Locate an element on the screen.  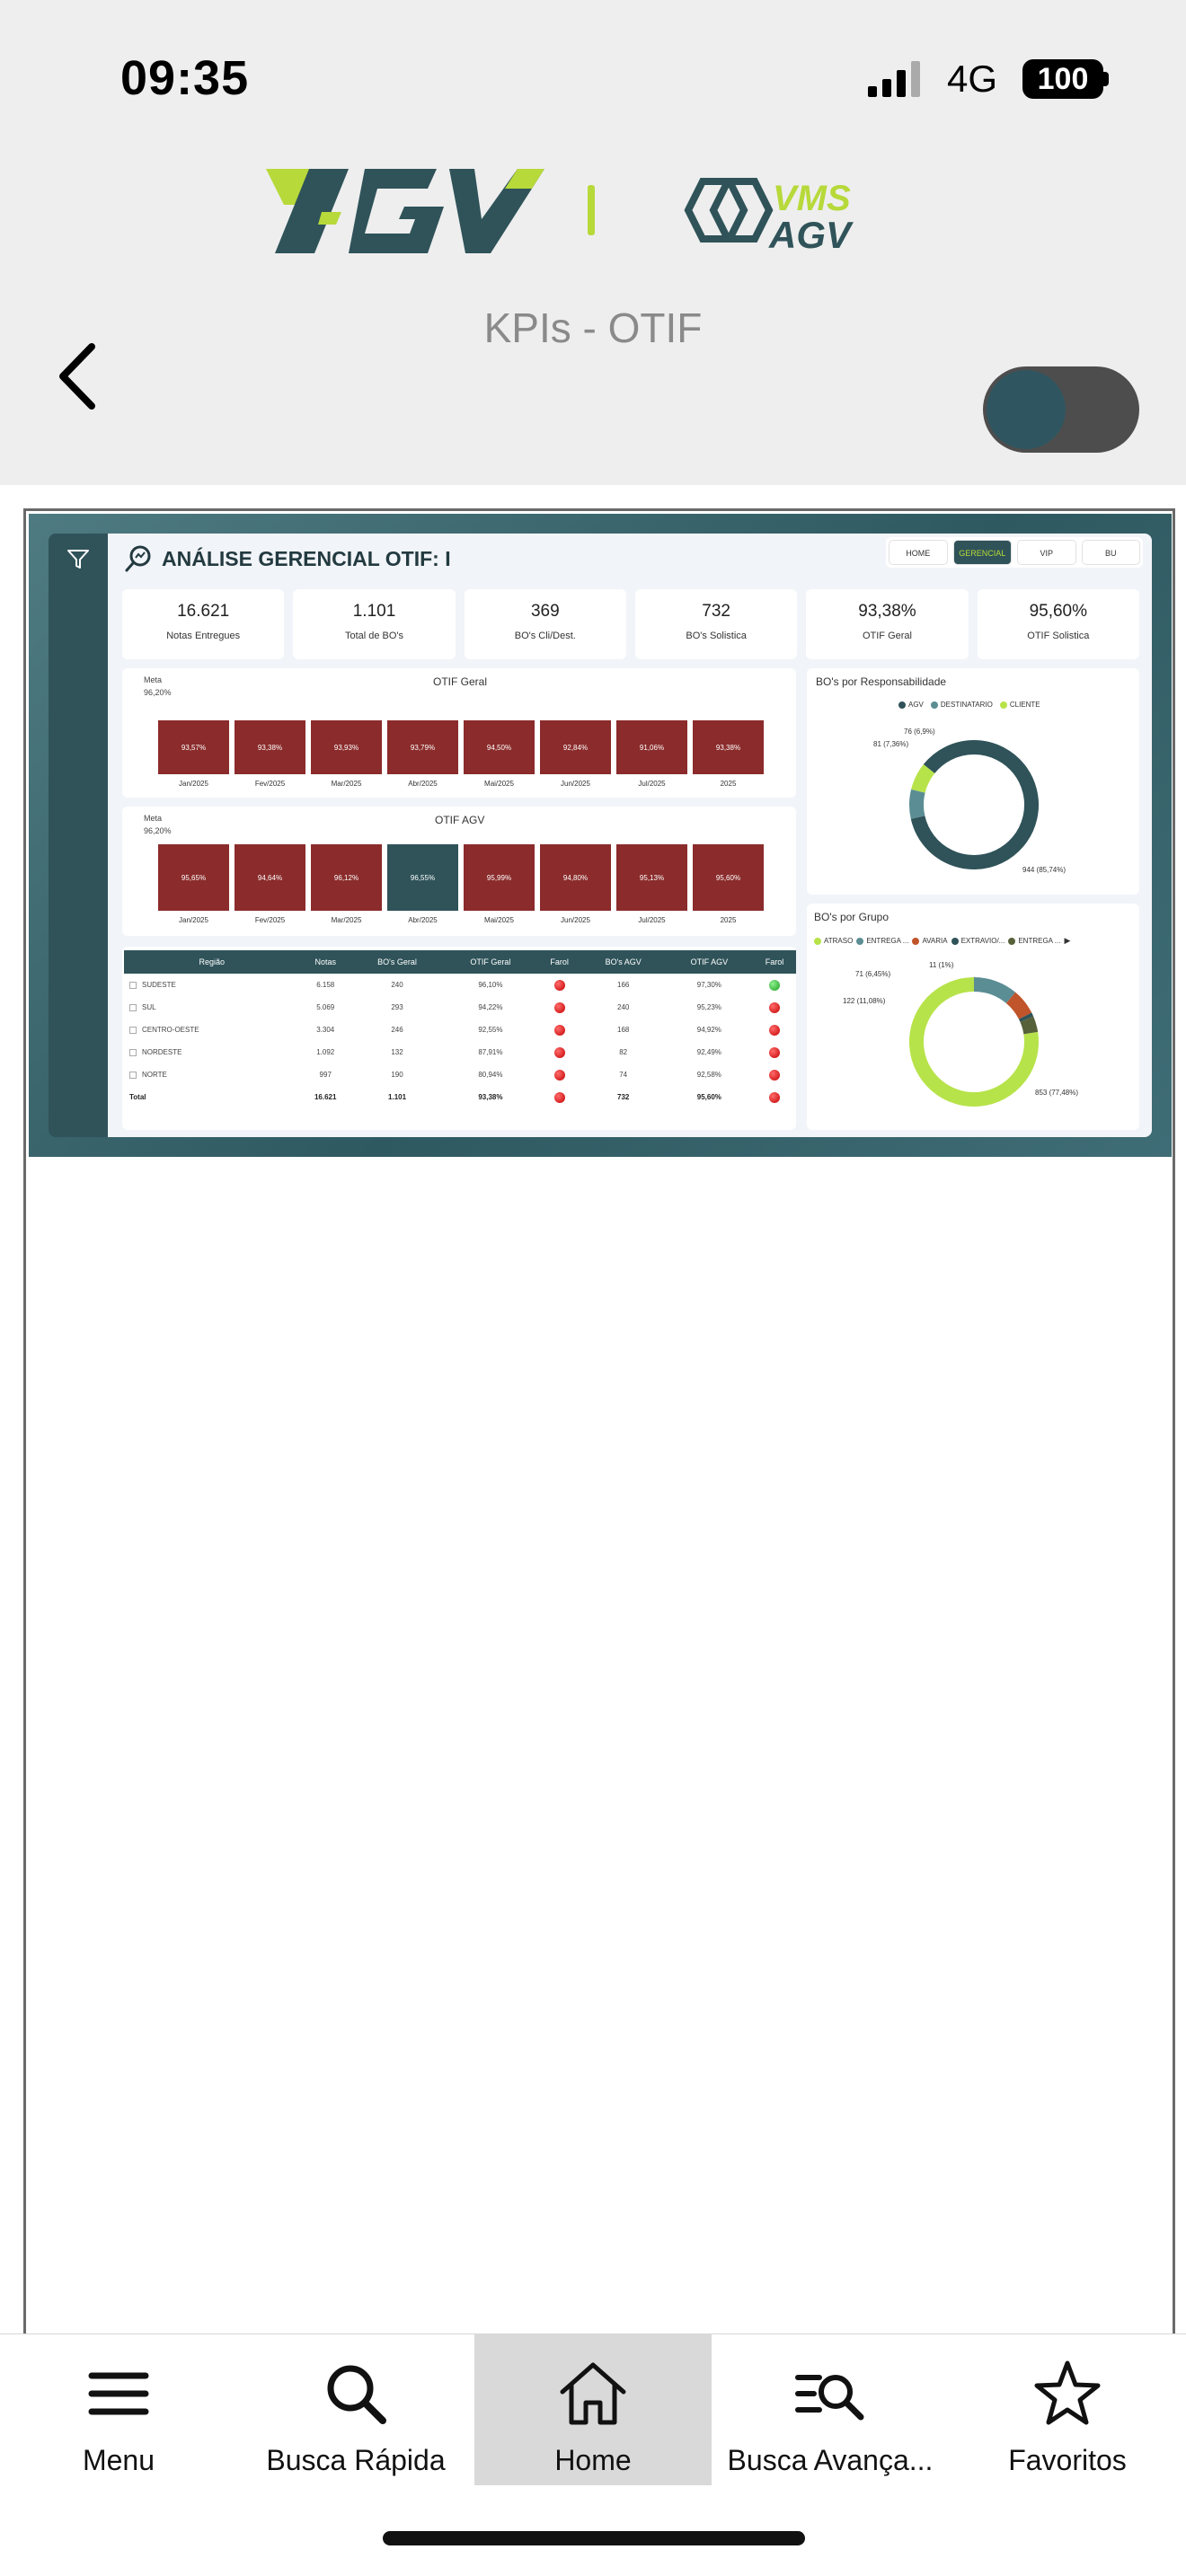
otif-agv-cell: 92,49% is located at coordinates (708, 1052).